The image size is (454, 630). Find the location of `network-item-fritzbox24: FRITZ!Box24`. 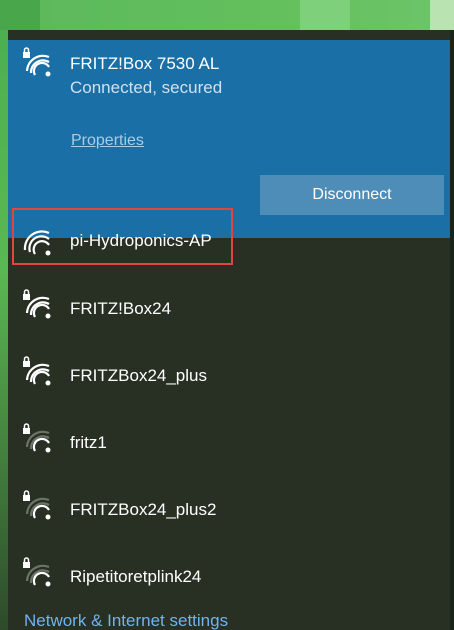

network-item-fritzbox24: FRITZ!Box24 is located at coordinates (229, 315).